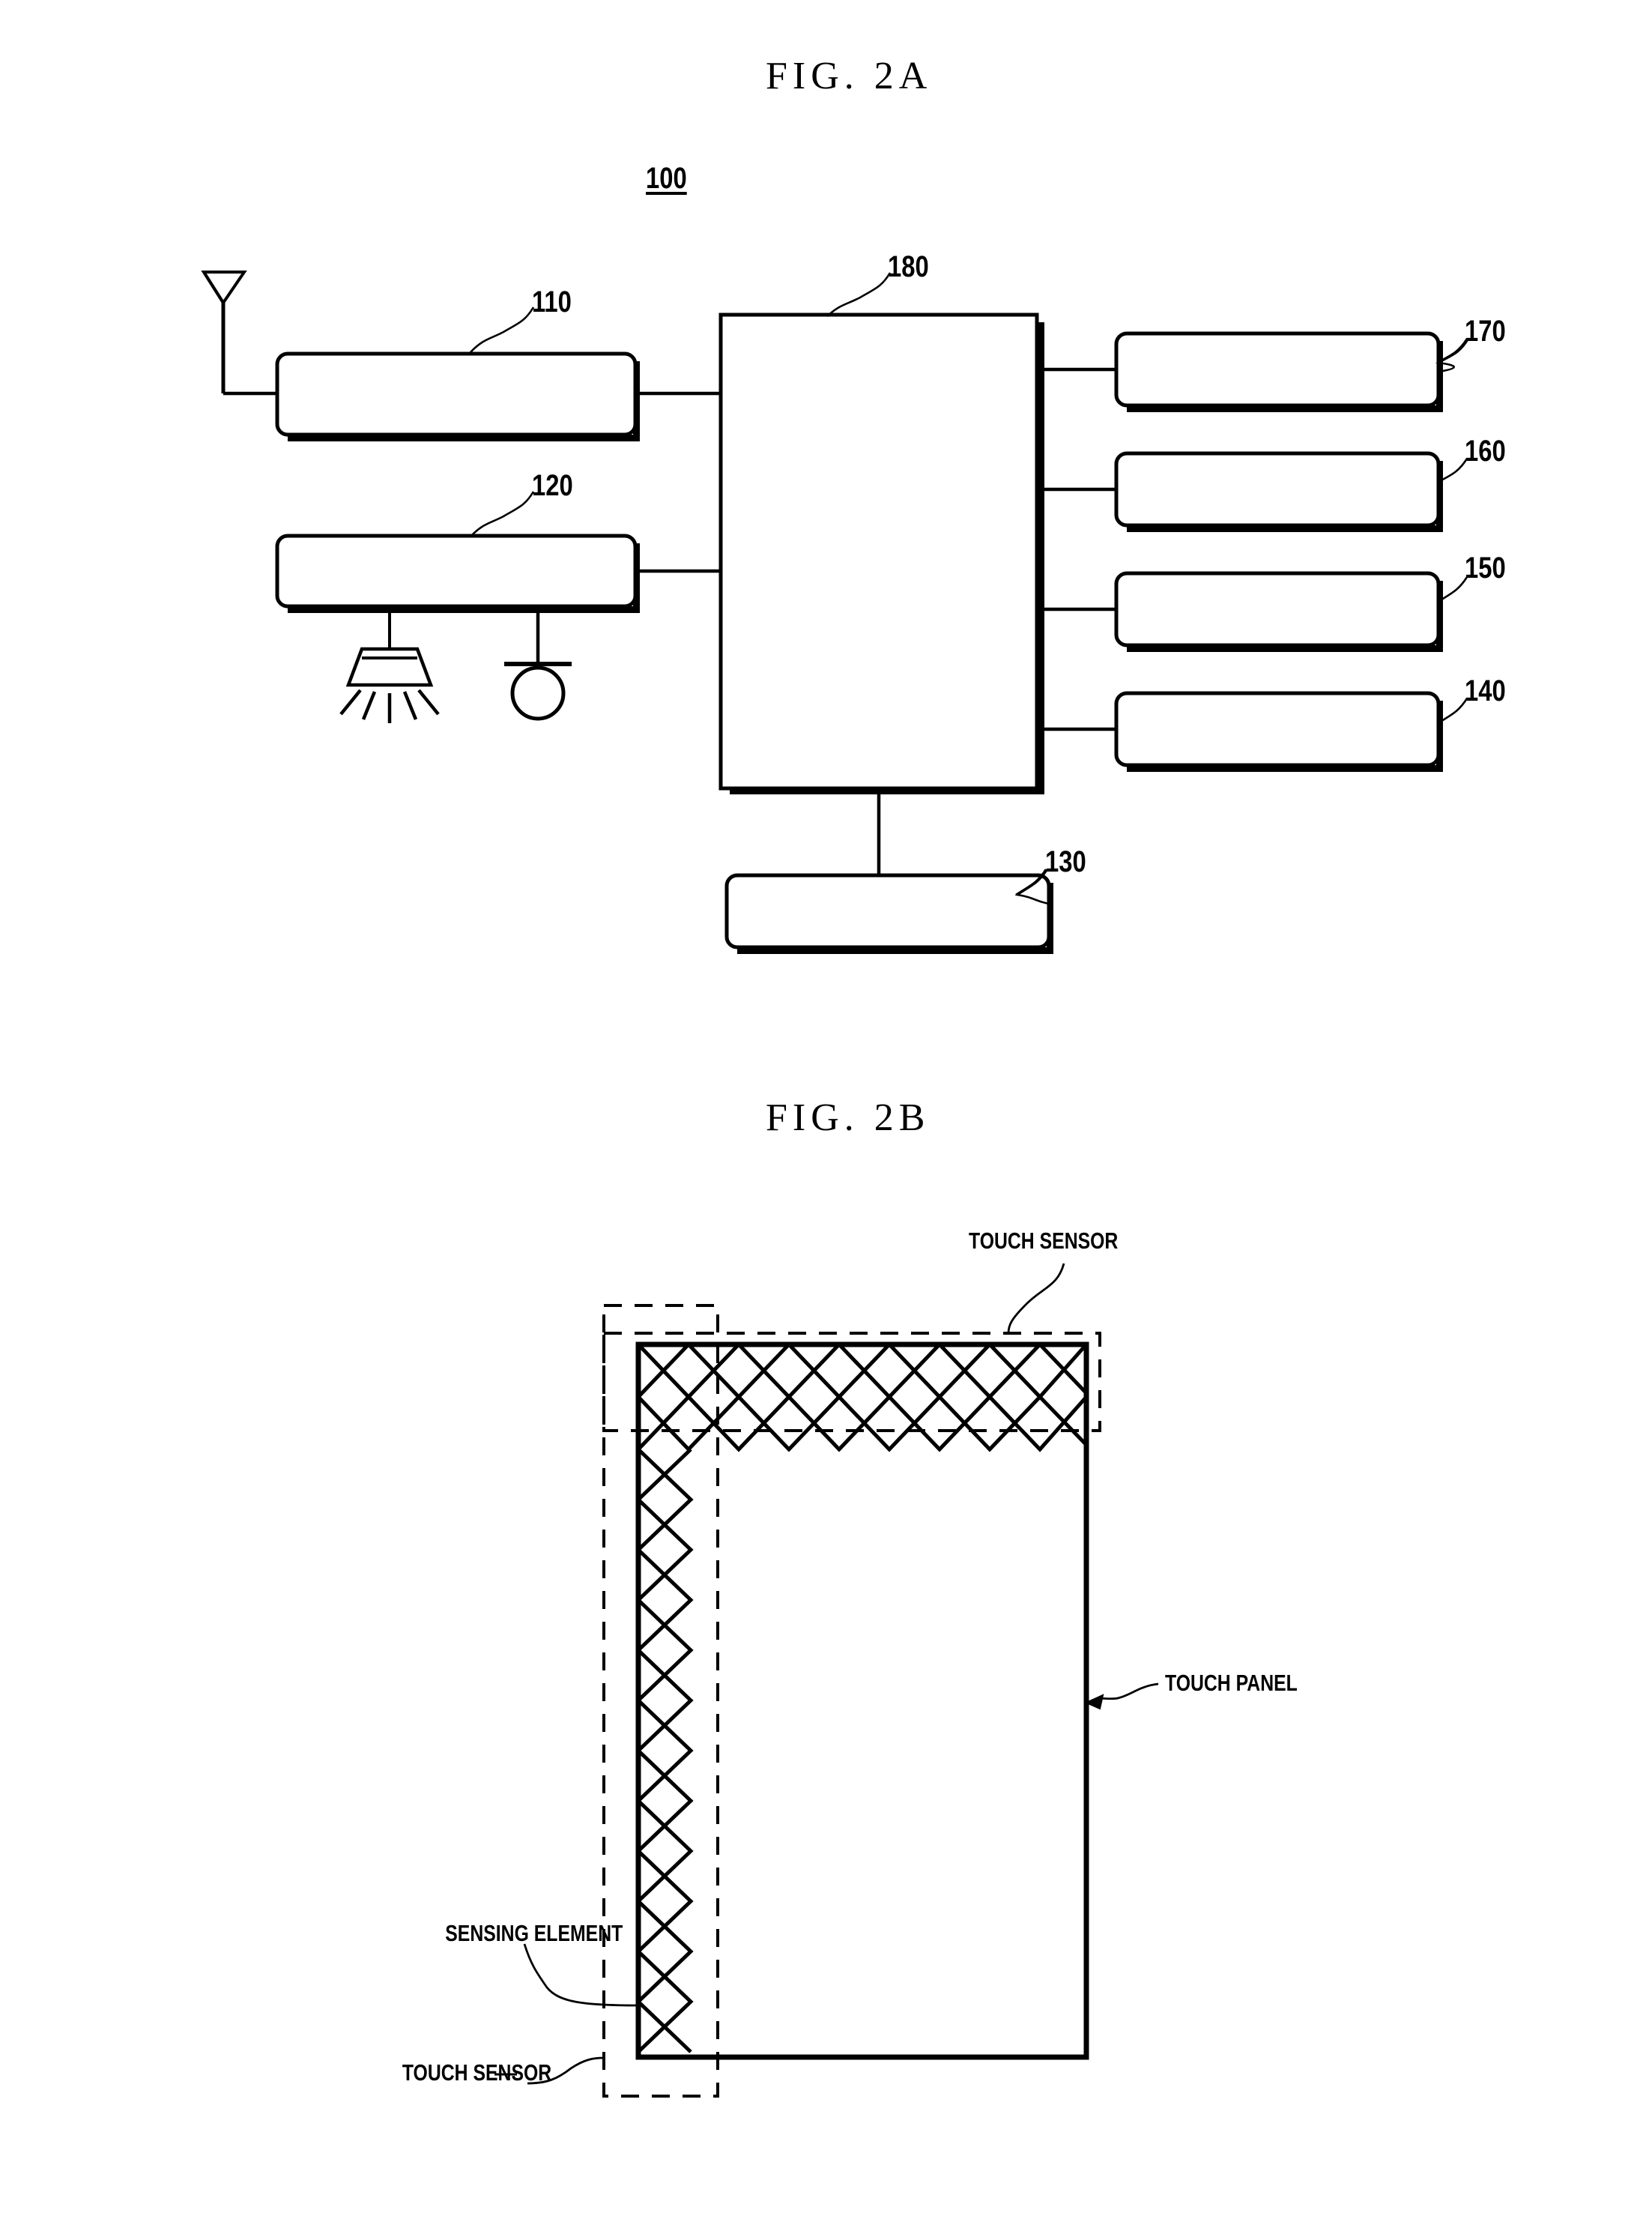  Describe the element at coordinates (888, 910) in the screenshot. I see `block-label-storage-unit: STORAGE UNIT` at that location.